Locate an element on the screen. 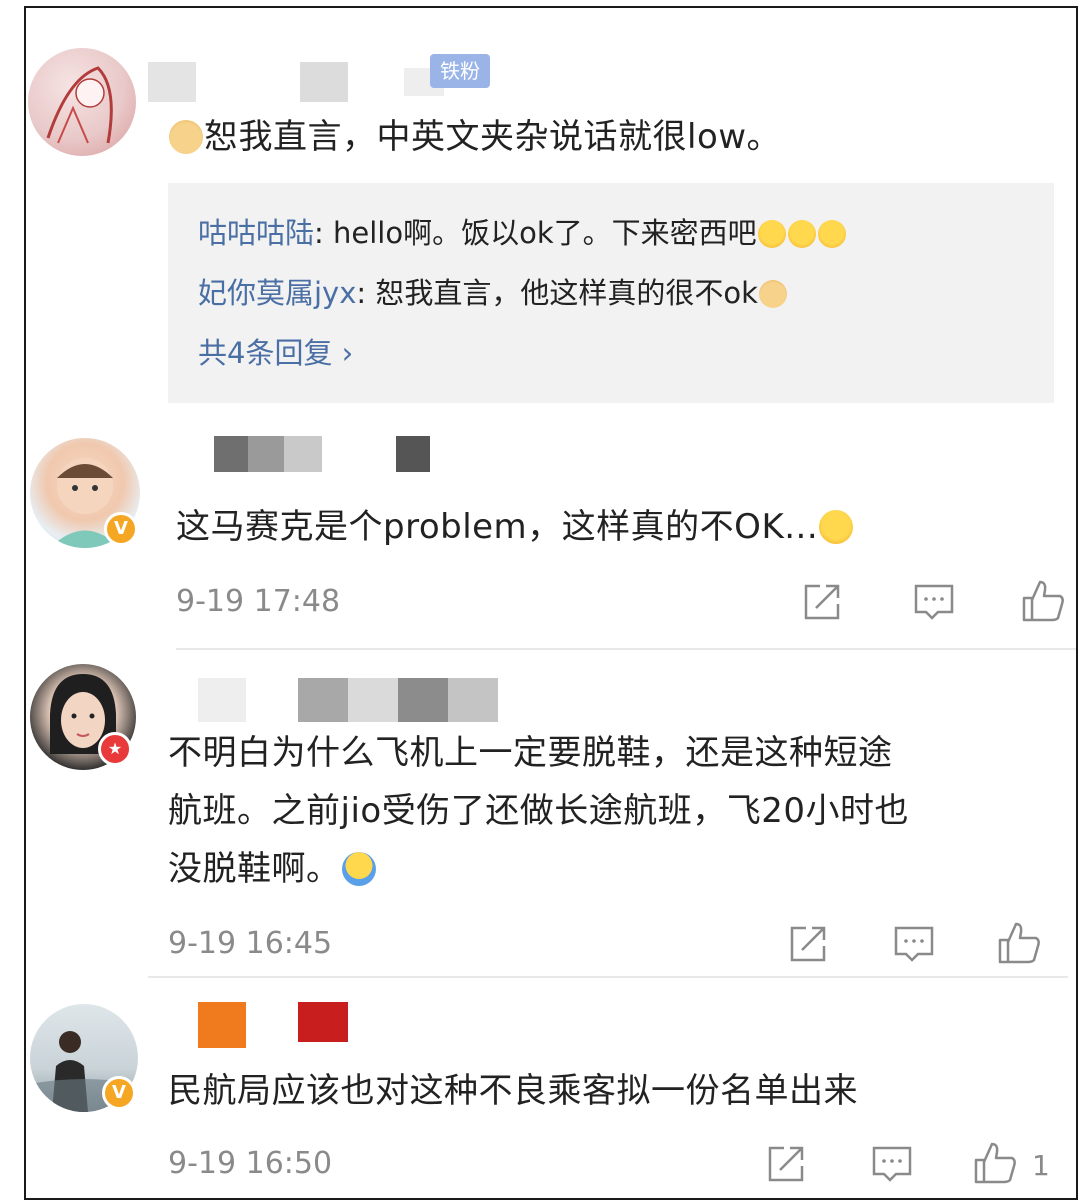 The height and width of the screenshot is (1204, 1080). comment-timestamp: 9-19 16:45 is located at coordinates (250, 943).